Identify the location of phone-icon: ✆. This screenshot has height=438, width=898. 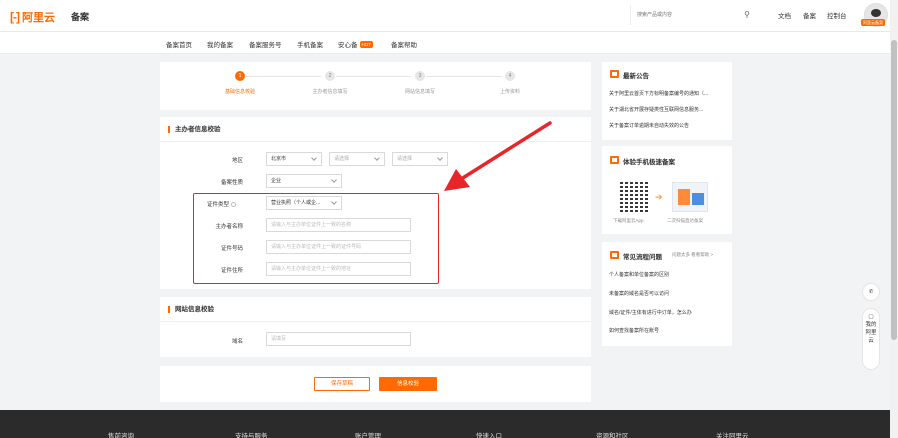
(871, 292).